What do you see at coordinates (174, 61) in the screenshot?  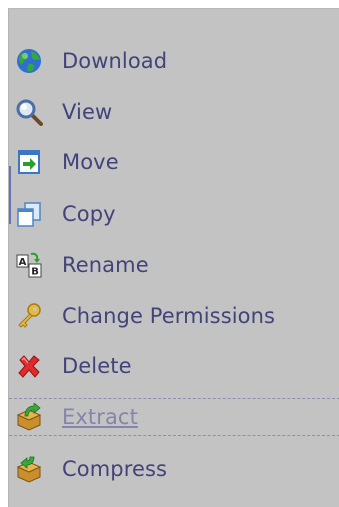 I see `menu-item-download: Download` at bounding box center [174, 61].